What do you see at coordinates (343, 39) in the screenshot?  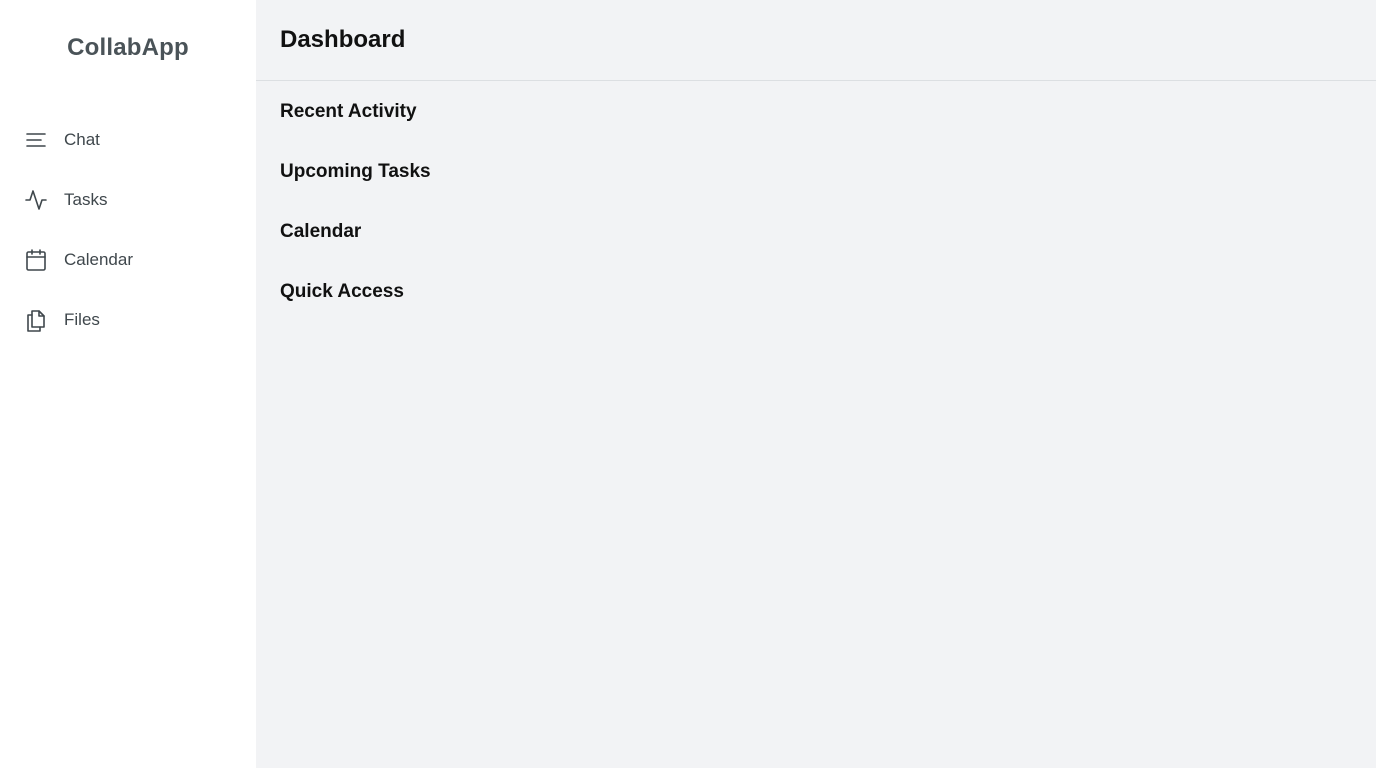 I see `page-title: Dashboard` at bounding box center [343, 39].